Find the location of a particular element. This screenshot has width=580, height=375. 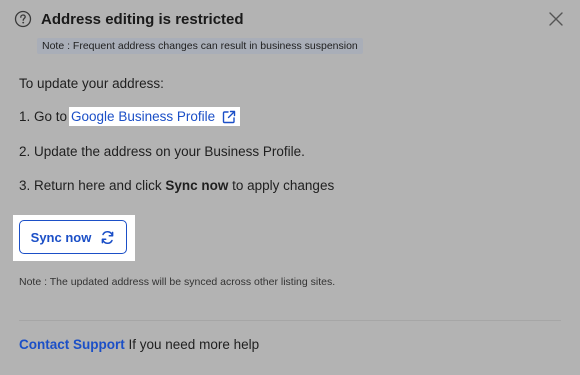

google-business-profile-link: Google Business Profile is located at coordinates (155, 116).